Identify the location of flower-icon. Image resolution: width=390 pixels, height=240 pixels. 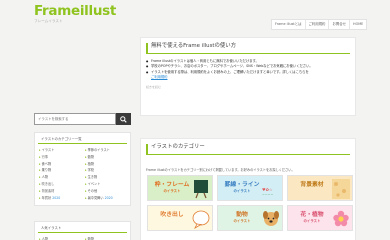
(341, 218).